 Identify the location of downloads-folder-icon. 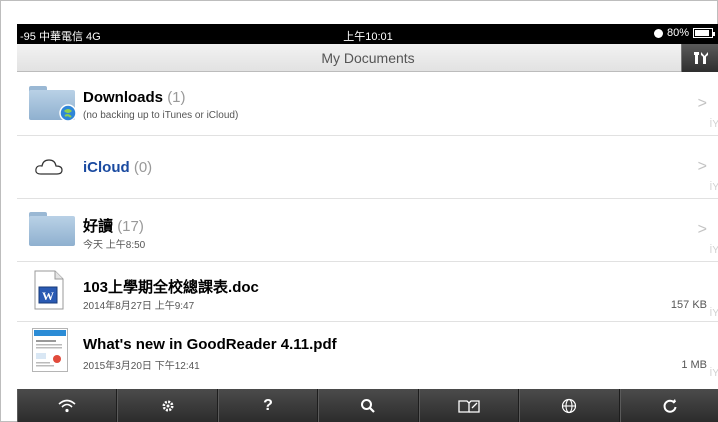
(53, 104).